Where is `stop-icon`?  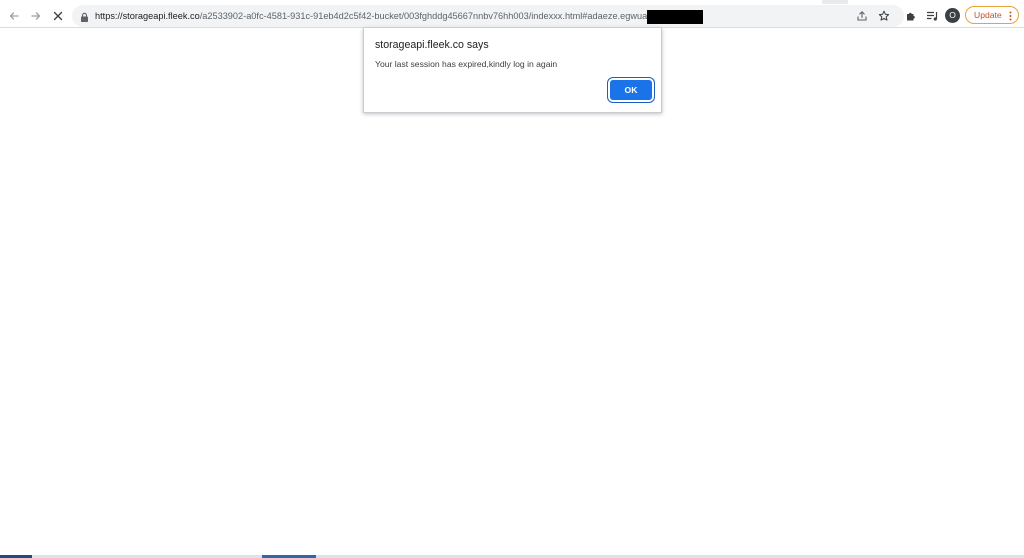
stop-icon is located at coordinates (58, 16).